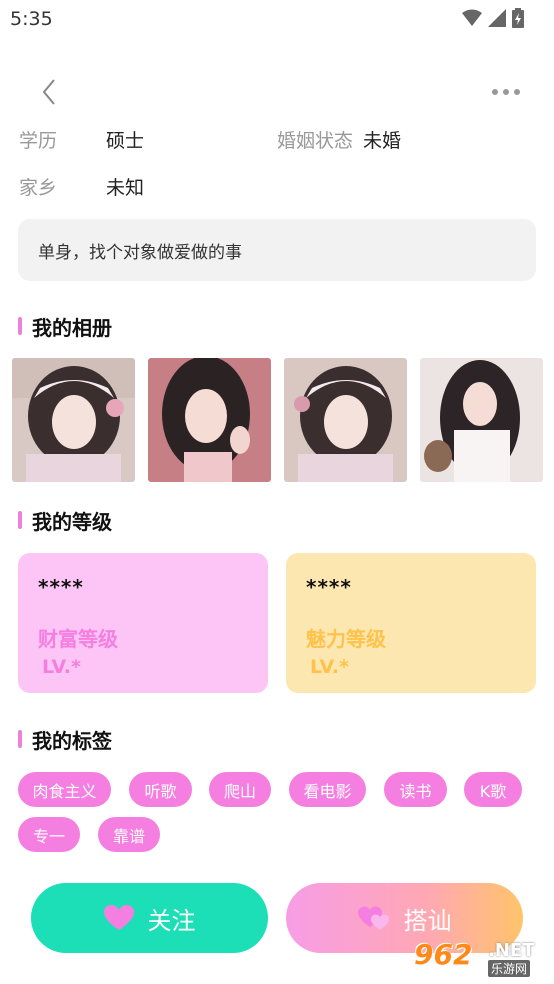 Image resolution: width=554 pixels, height=984 pixels. What do you see at coordinates (315, 141) in the screenshot?
I see `marital-label: 婚姻状态` at bounding box center [315, 141].